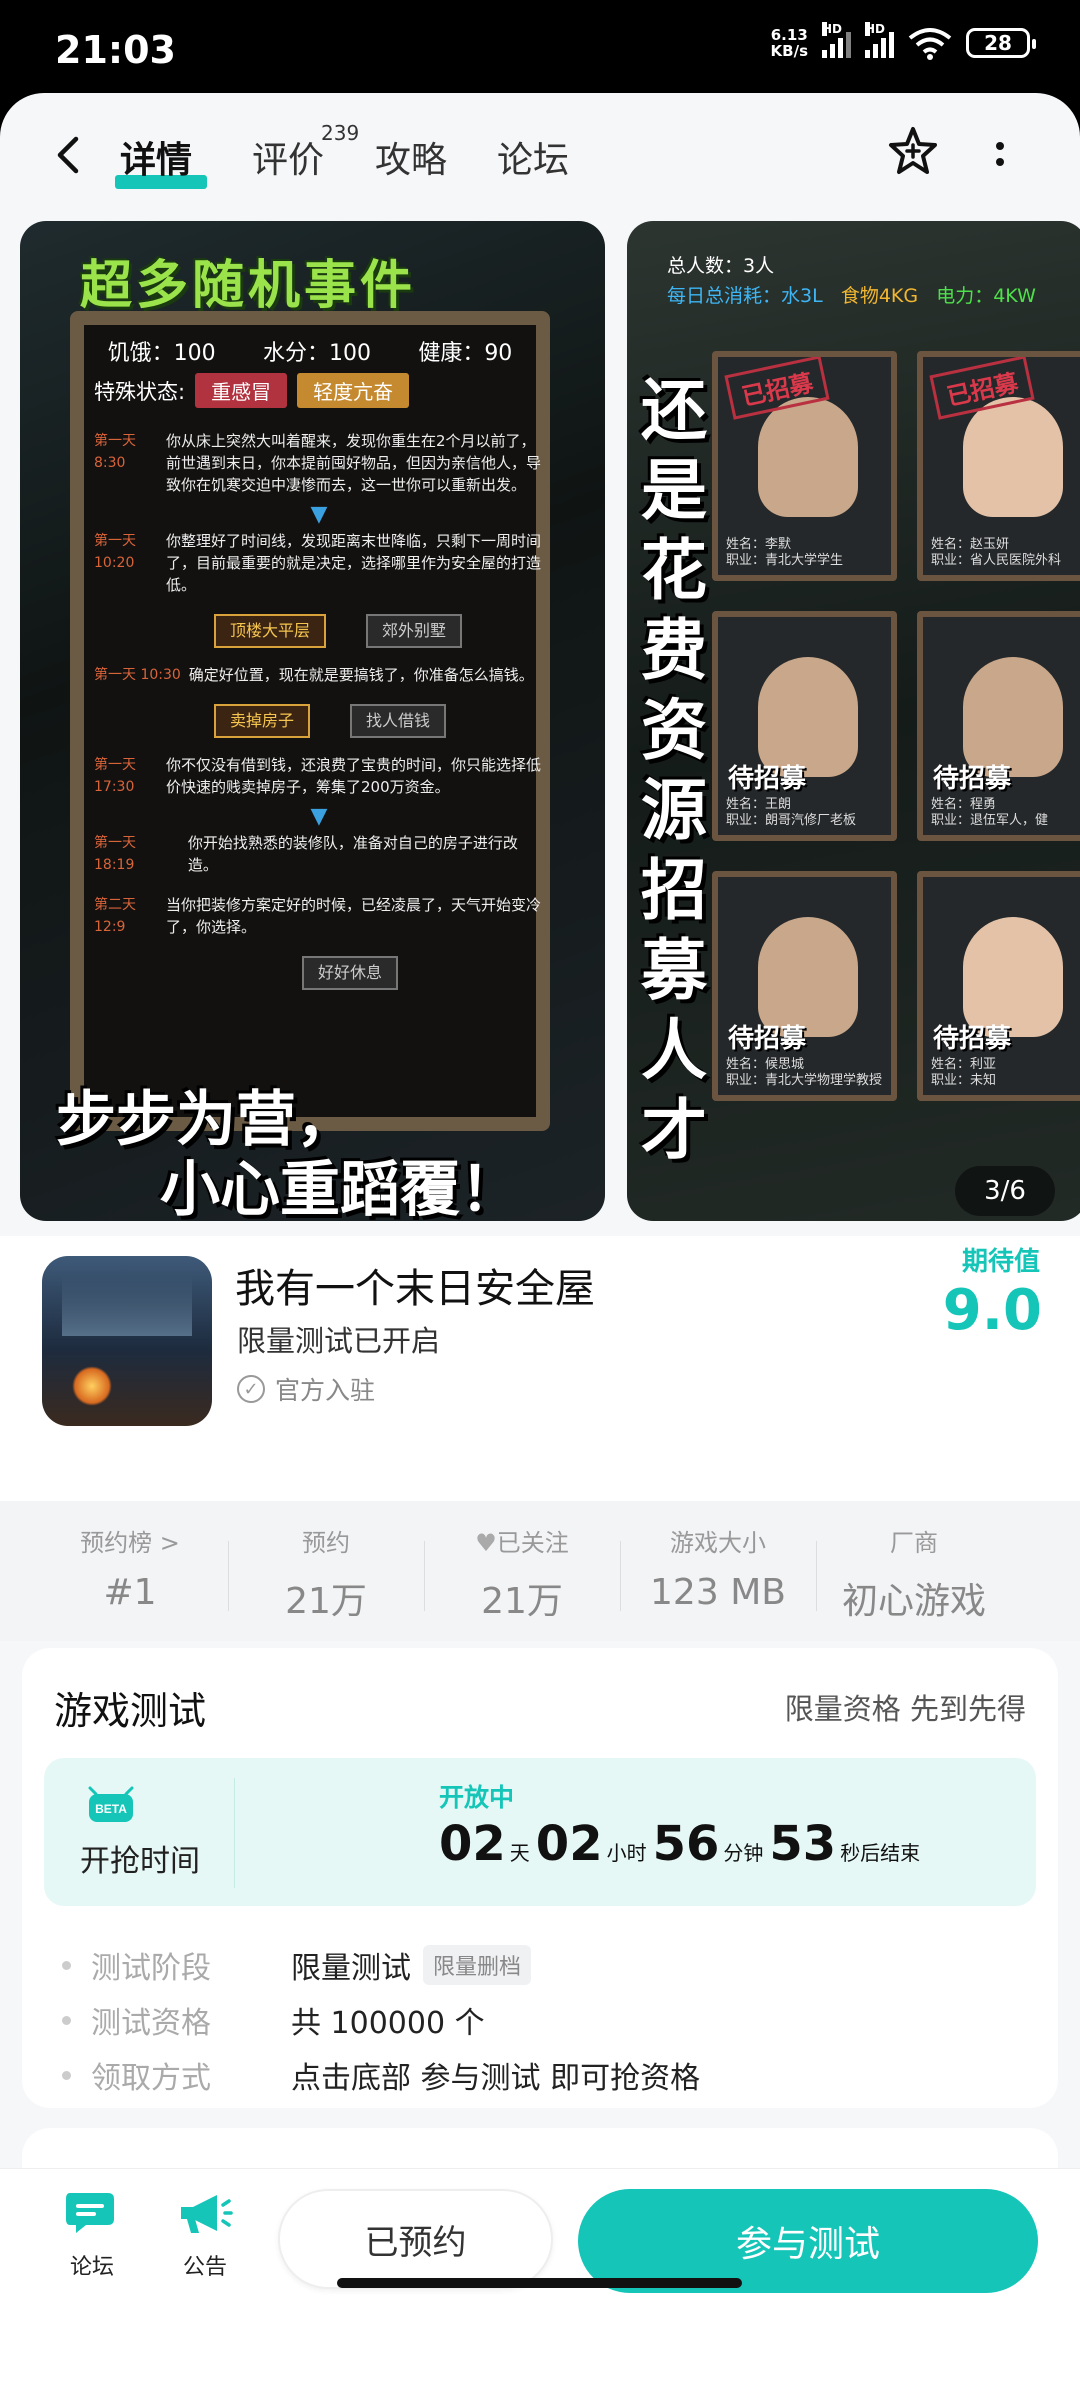 This screenshot has height=2401, width=1080. What do you see at coordinates (140, 1861) in the screenshot?
I see `start-time-label: 开抢时间` at bounding box center [140, 1861].